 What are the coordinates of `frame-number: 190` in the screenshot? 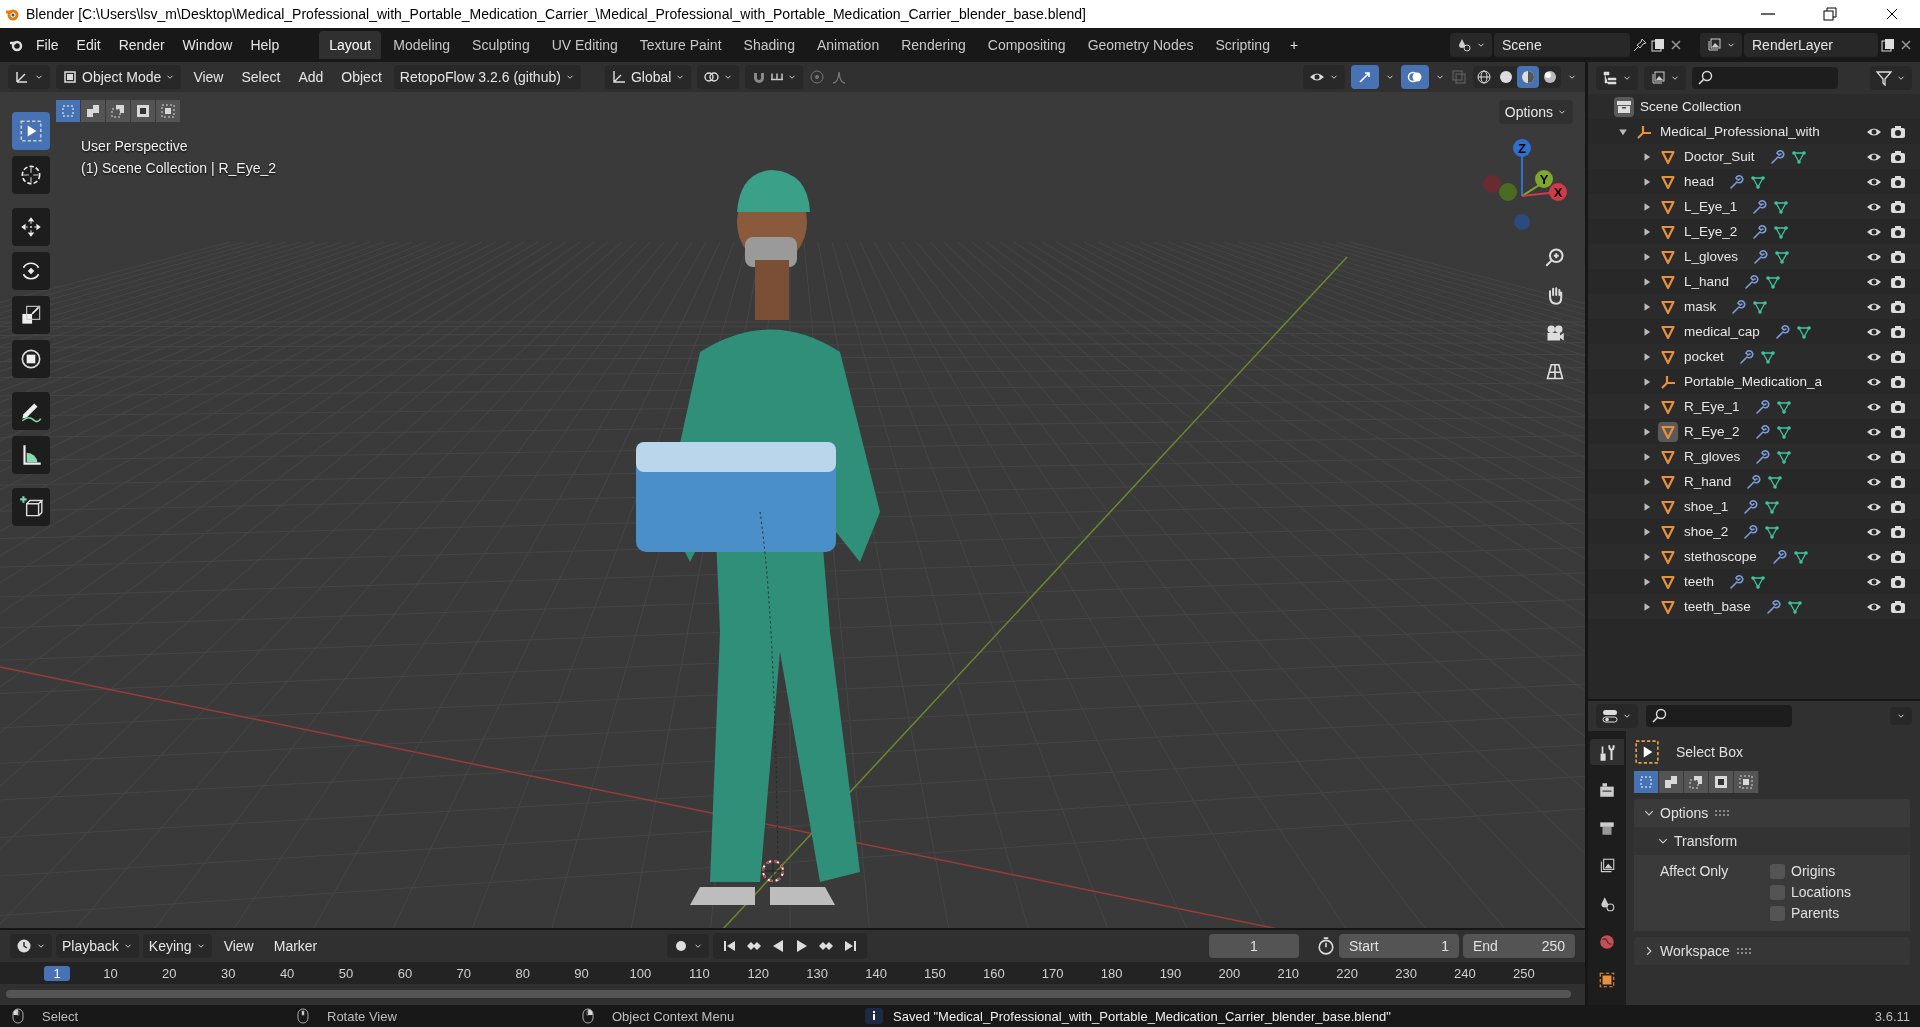 It's located at (1170, 973).